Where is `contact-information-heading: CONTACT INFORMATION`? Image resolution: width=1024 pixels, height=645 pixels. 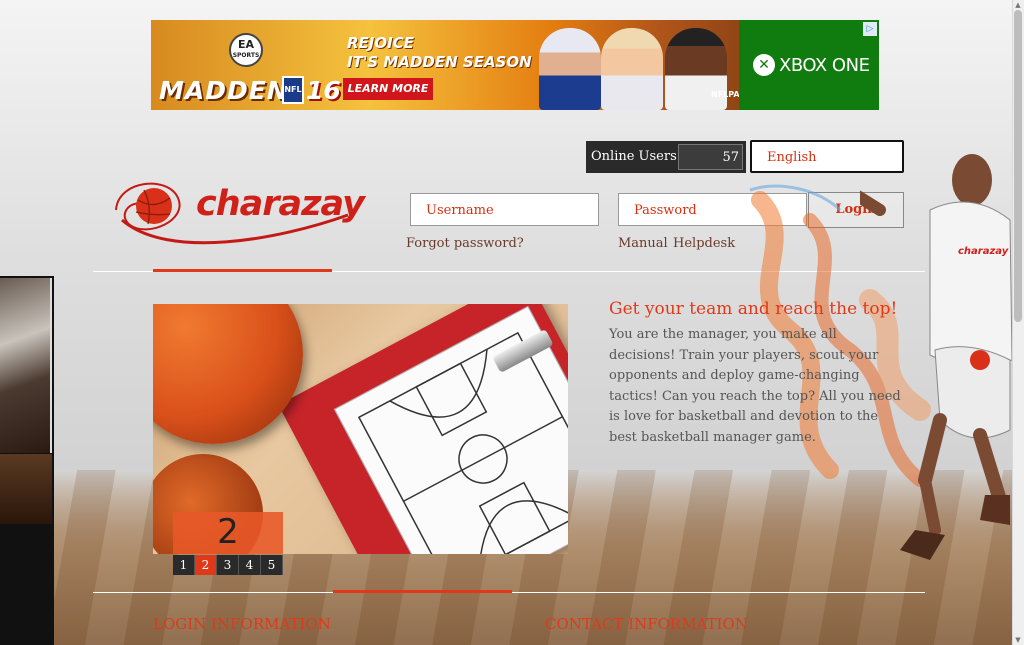
contact-information-heading: CONTACT INFORMATION is located at coordinates (646, 624).